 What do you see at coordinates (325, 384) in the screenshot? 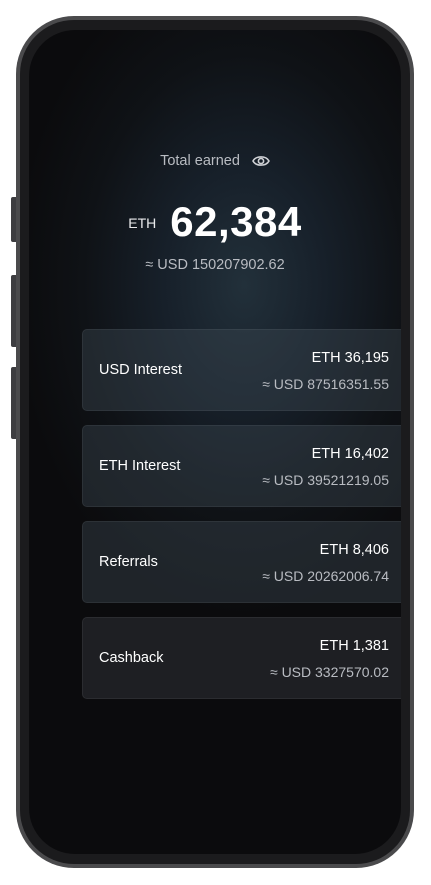
I see `card-usd-amount: ≈ USD 87516351.55` at bounding box center [325, 384].